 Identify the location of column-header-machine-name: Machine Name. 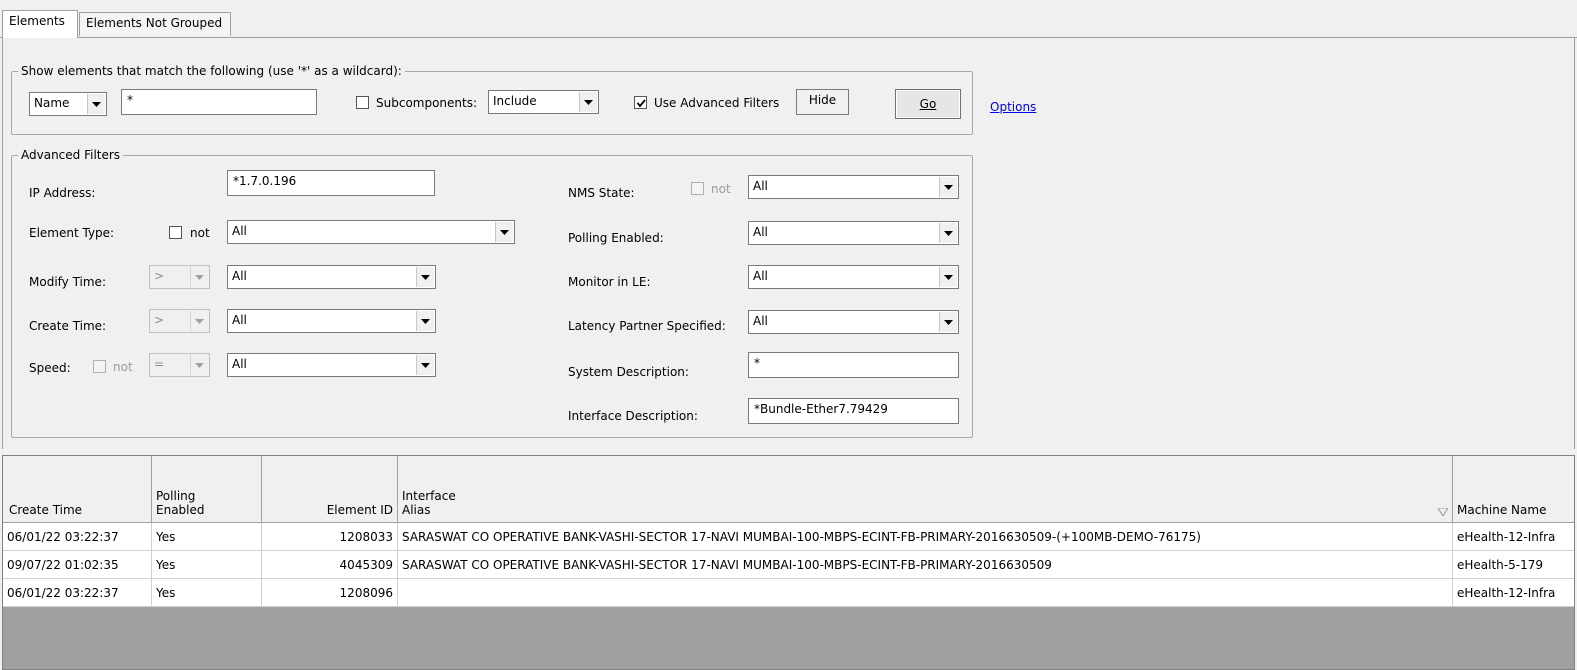
(1513, 489).